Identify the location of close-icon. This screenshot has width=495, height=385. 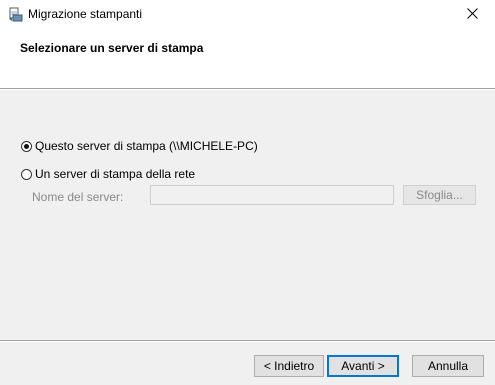
(472, 15).